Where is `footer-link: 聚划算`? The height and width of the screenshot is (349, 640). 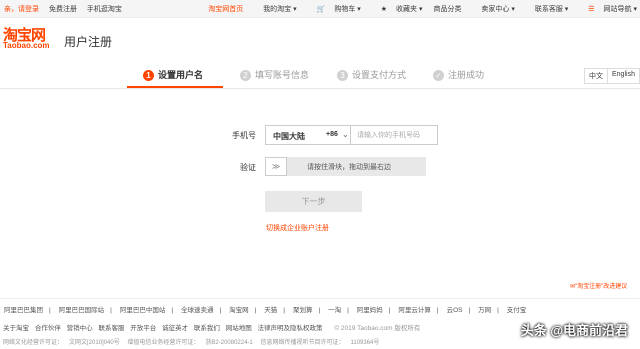
footer-link: 聚划算 is located at coordinates (303, 310).